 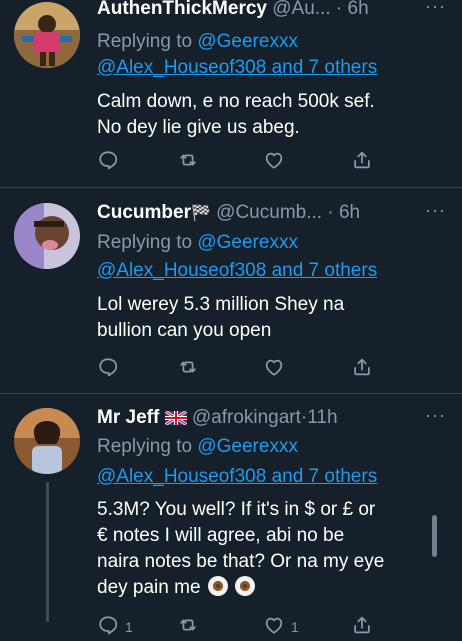 What do you see at coordinates (200, 213) in the screenshot?
I see `chequered-flag-emoji: 🏁` at bounding box center [200, 213].